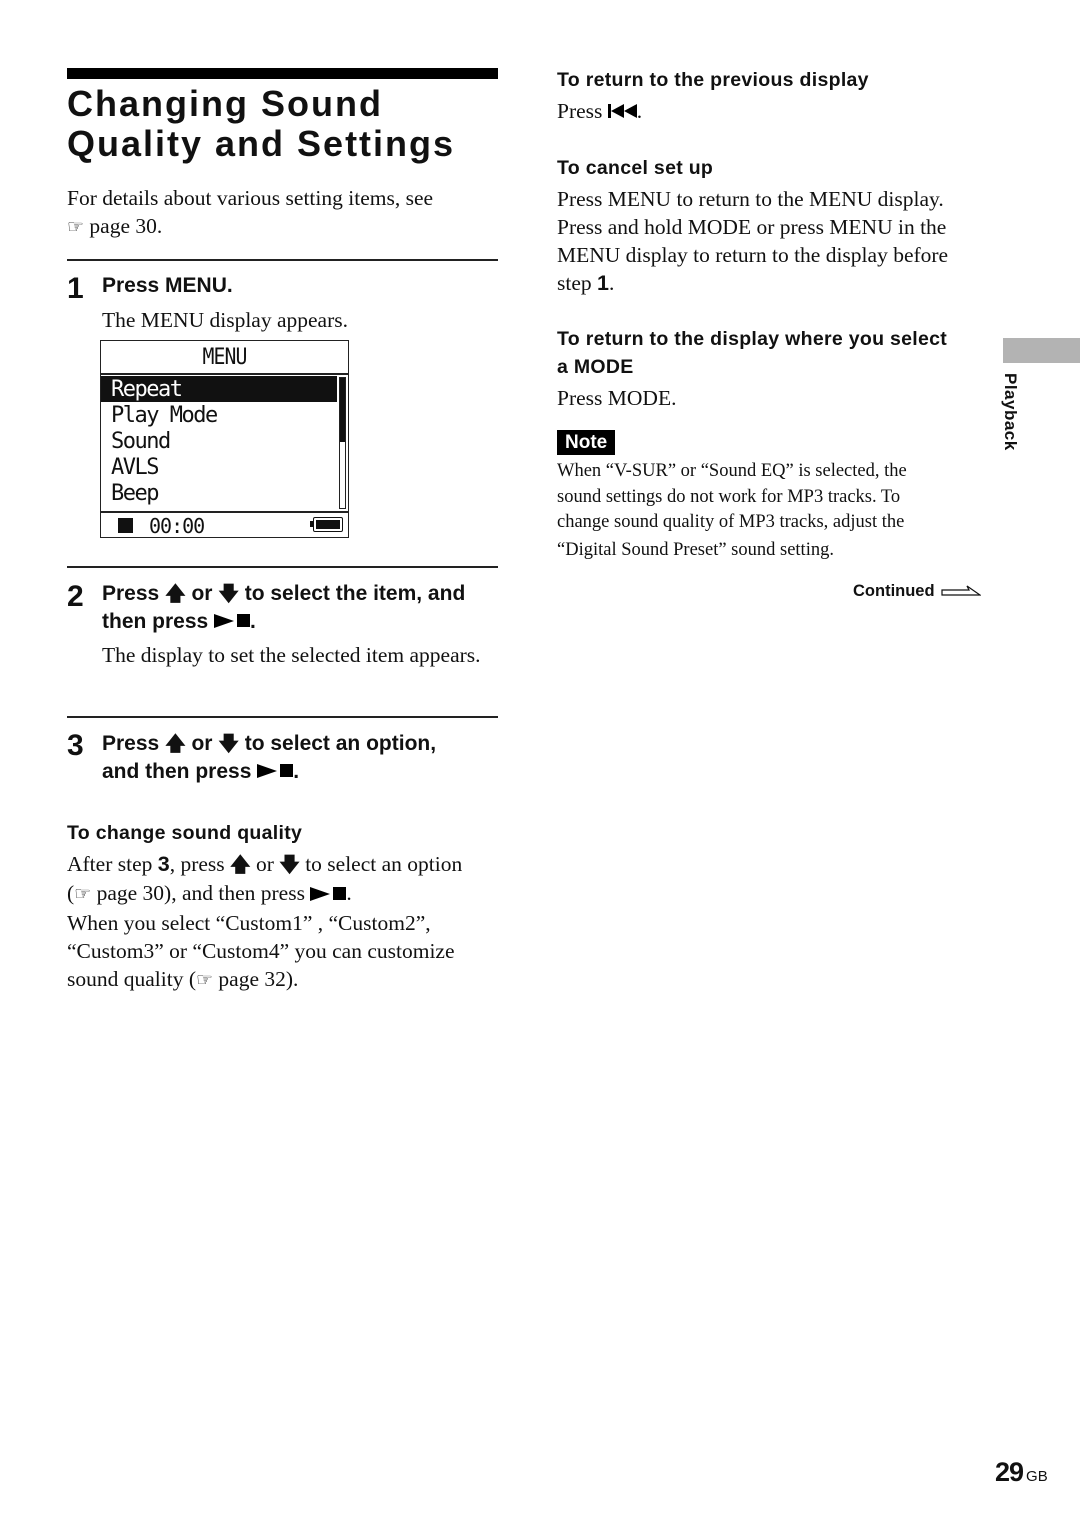  Describe the element at coordinates (75, 596) in the screenshot. I see `step-2-number: 2` at that location.